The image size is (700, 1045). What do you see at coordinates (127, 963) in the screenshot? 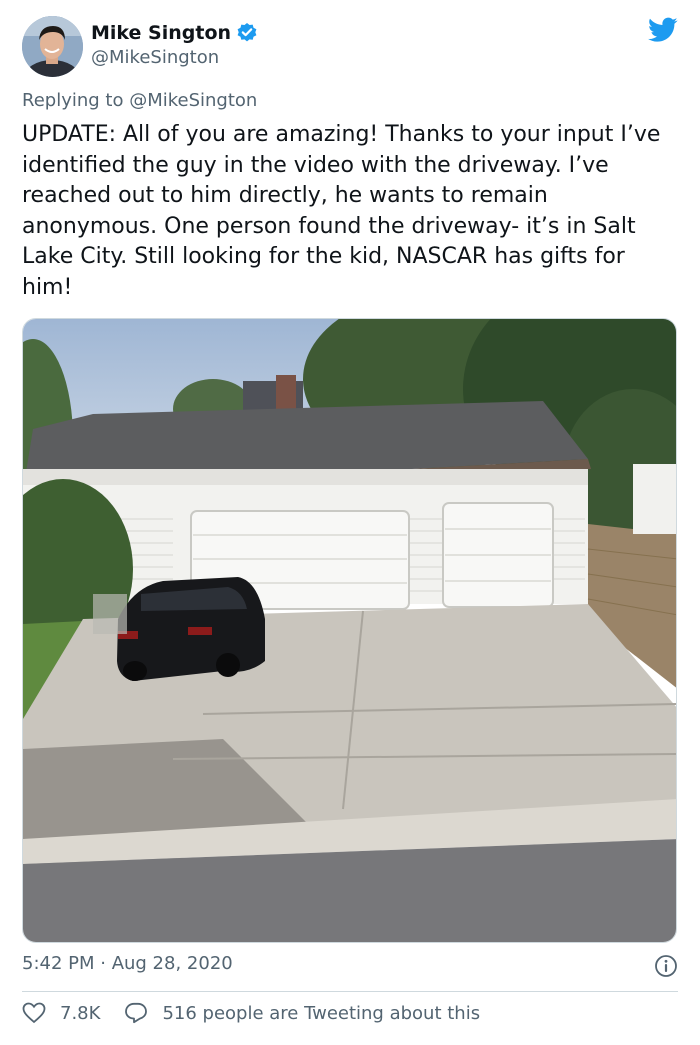
I see `tweet-timestamp: 5:42 PM · Aug 28, 2020` at bounding box center [127, 963].